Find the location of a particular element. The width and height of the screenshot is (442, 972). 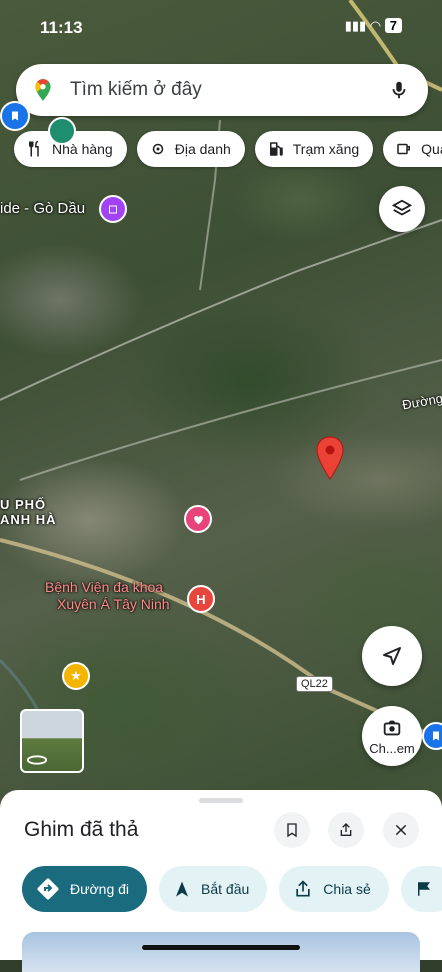

dropped-pin-icon is located at coordinates (330, 458).